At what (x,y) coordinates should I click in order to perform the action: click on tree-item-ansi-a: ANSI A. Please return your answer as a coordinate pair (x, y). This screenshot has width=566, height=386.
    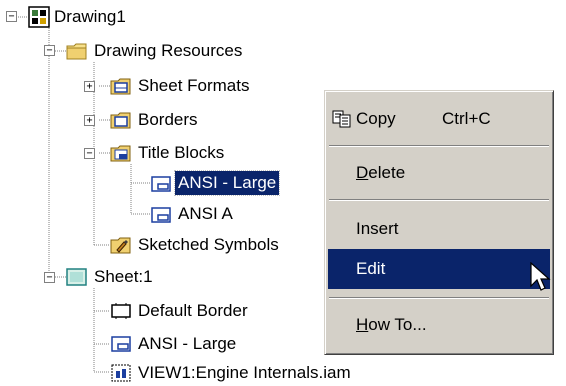
    Looking at the image, I should click on (205, 214).